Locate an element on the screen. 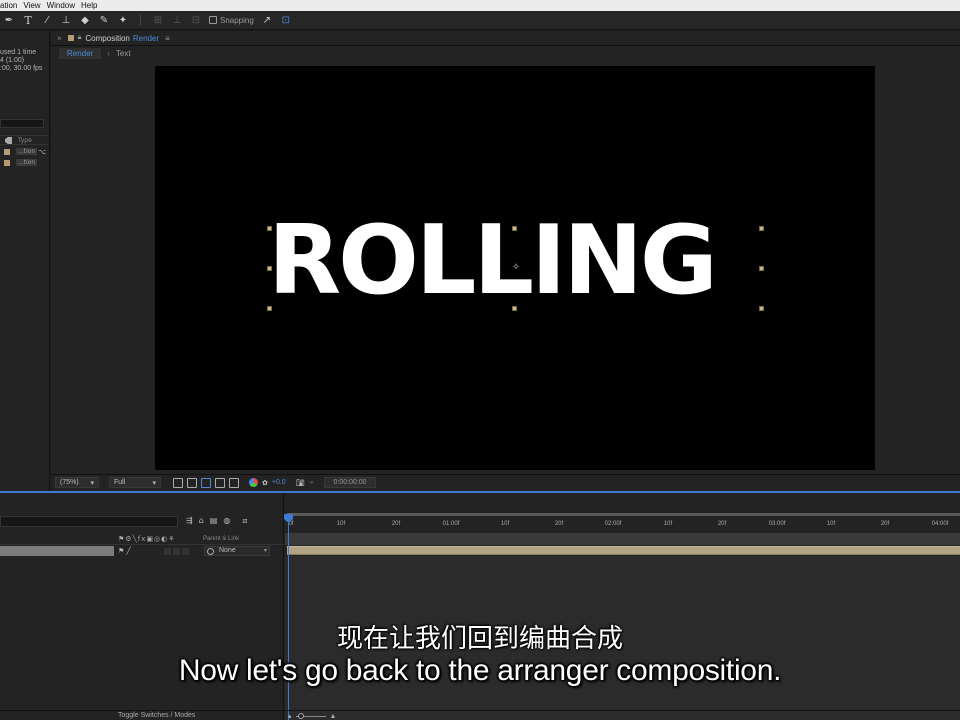 Image resolution: width=960 pixels, height=720 pixels. toggle-switches-modes: Toggle Switches / Modes is located at coordinates (156, 715).